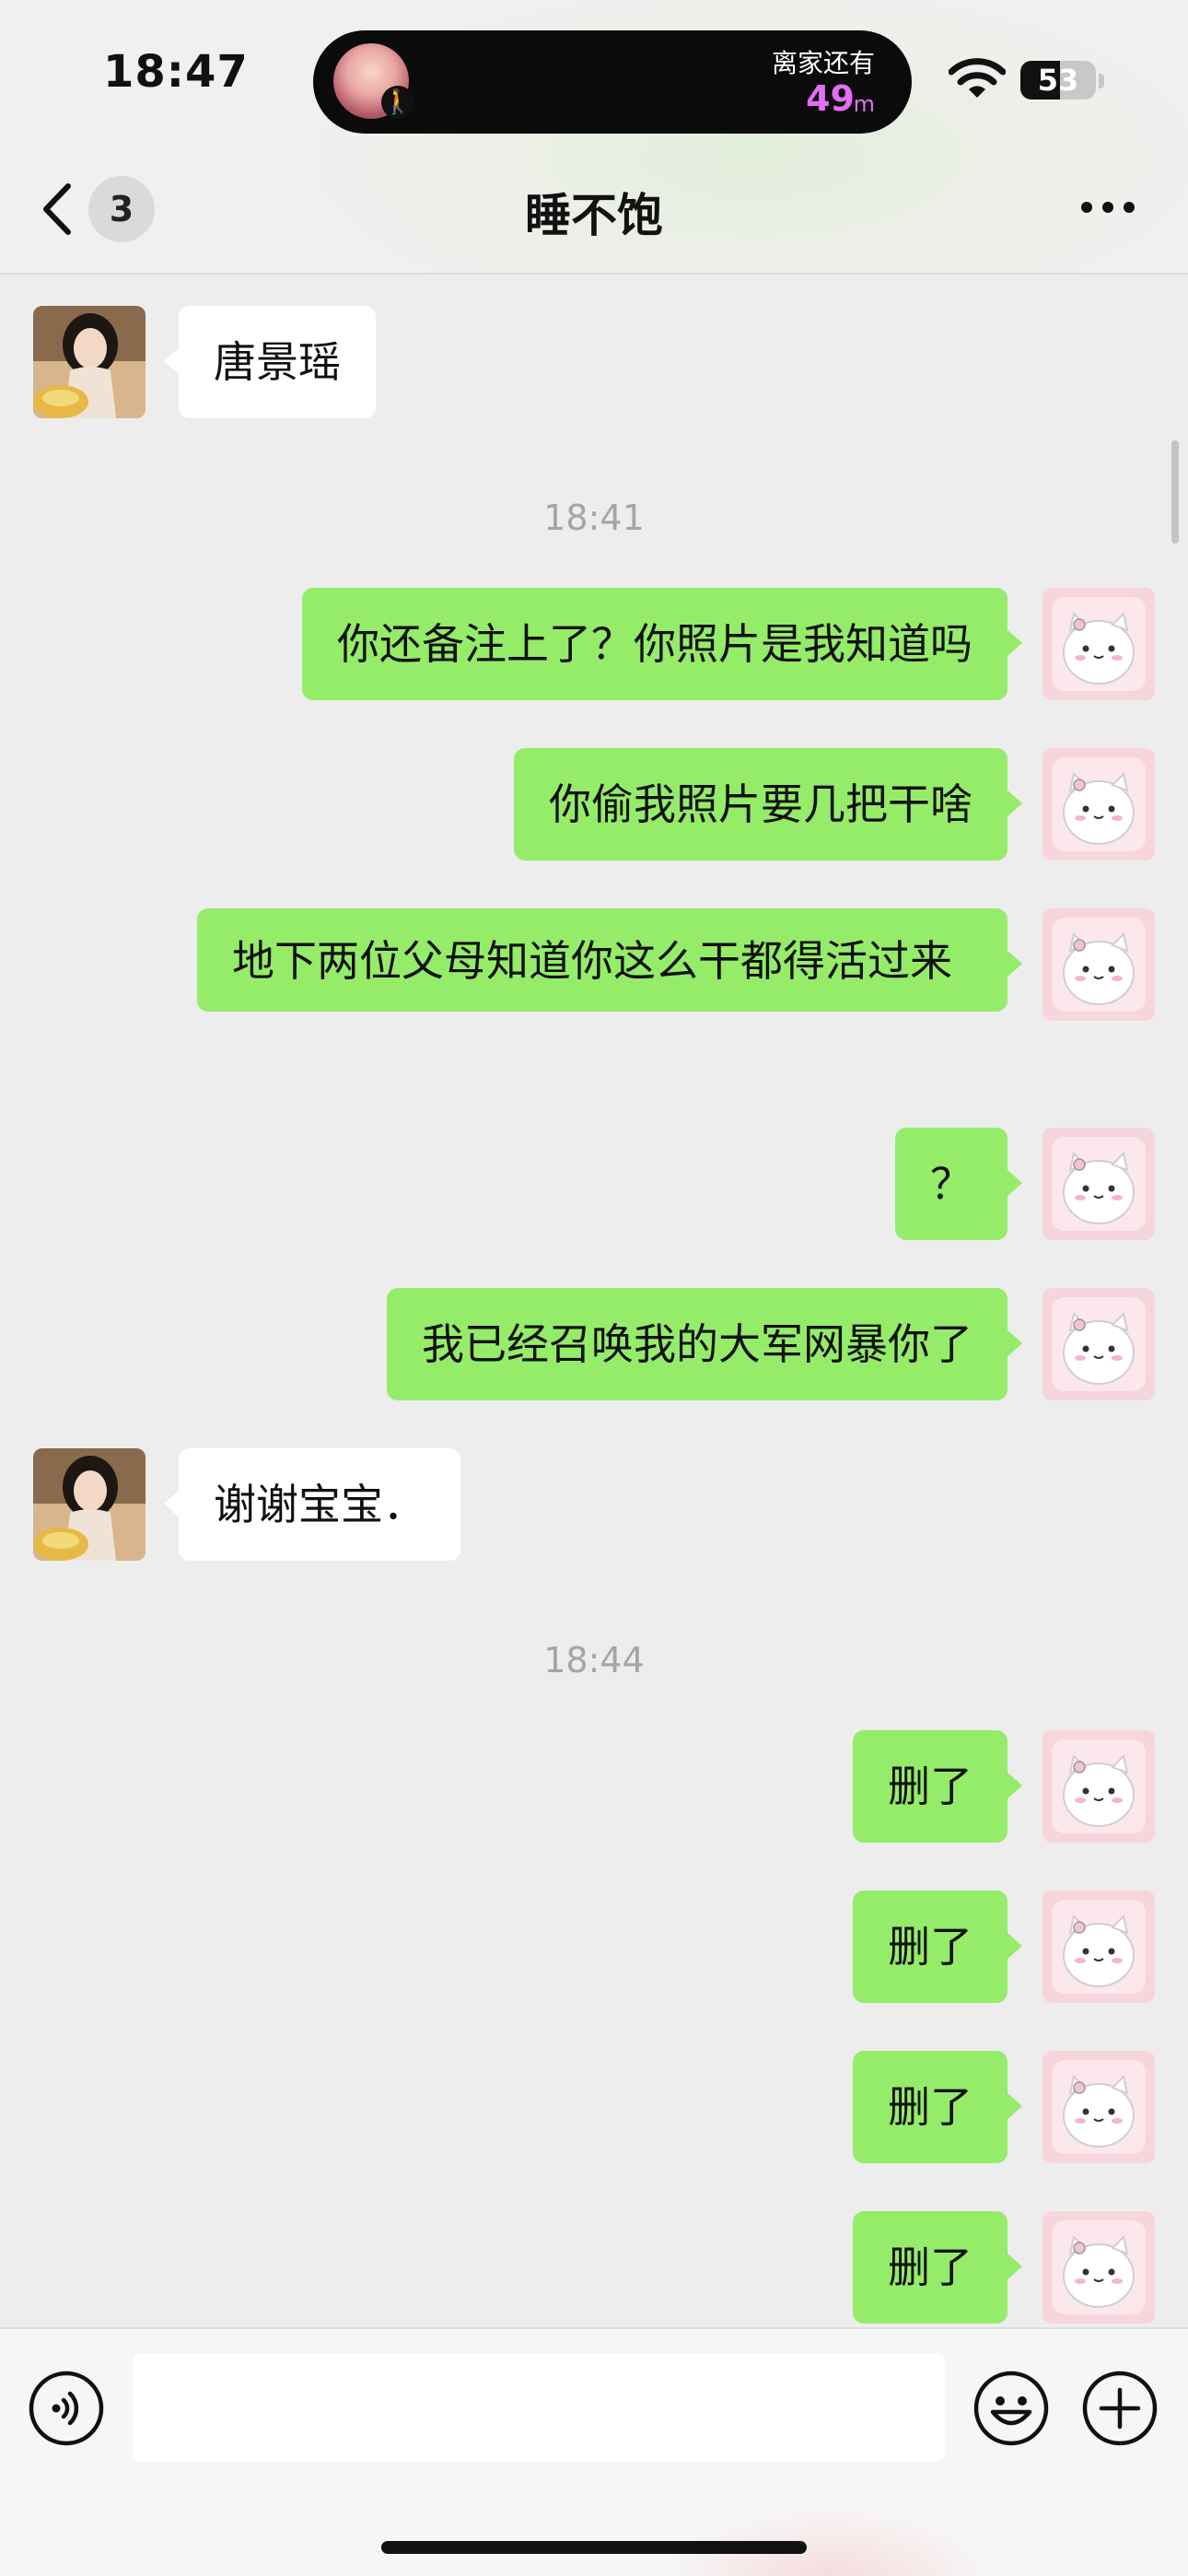 The width and height of the screenshot is (1188, 2576). I want to click on battery-cap, so click(1101, 81).